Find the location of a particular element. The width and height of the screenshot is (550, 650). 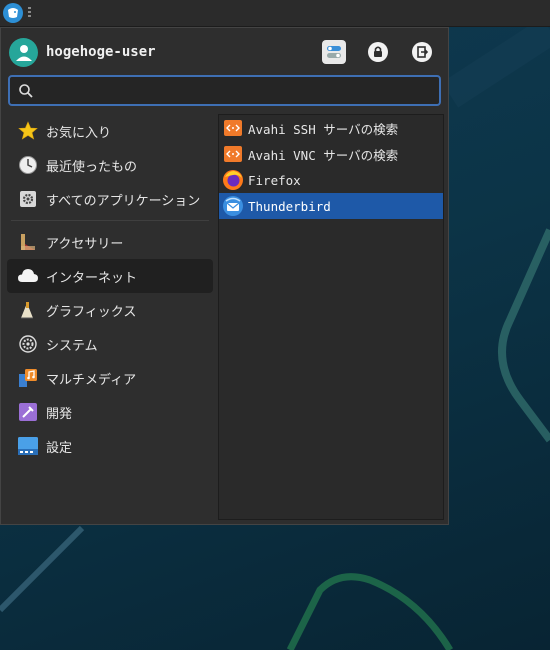

whisker-menu-icon is located at coordinates (13, 13).